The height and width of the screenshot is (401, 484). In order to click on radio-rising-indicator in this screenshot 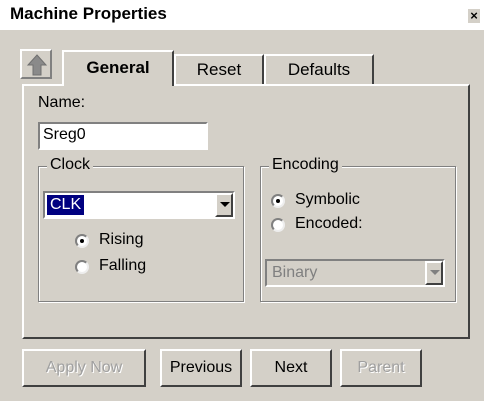, I will do `click(82, 241)`.